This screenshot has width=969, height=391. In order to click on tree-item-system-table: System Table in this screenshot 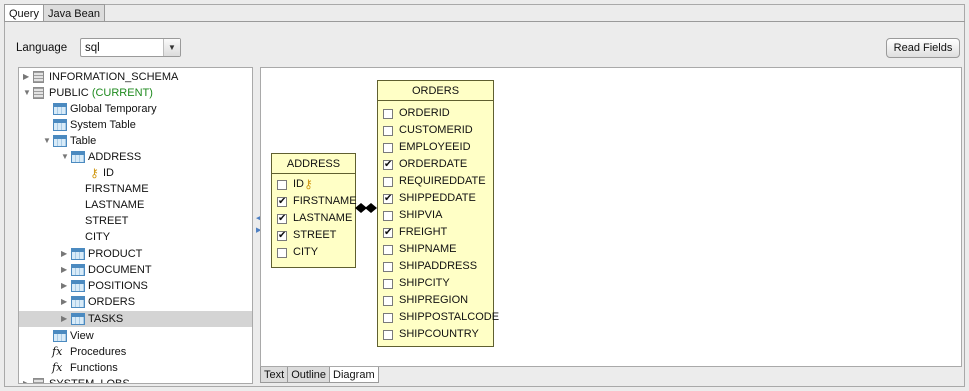, I will do `click(135, 125)`.